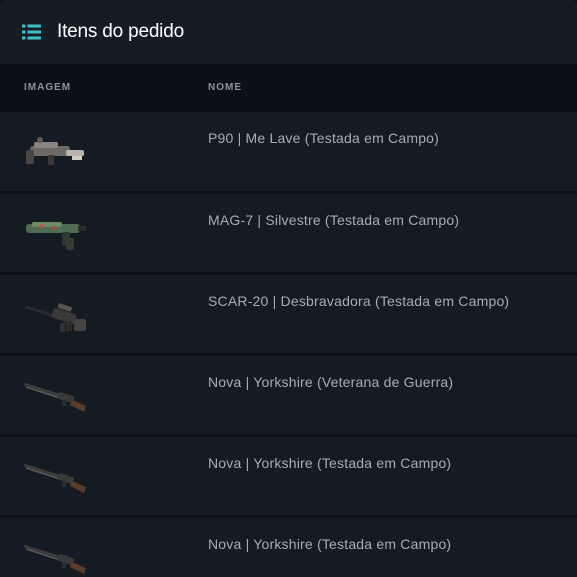  What do you see at coordinates (56, 236) in the screenshot?
I see `mag7-weapon-icon` at bounding box center [56, 236].